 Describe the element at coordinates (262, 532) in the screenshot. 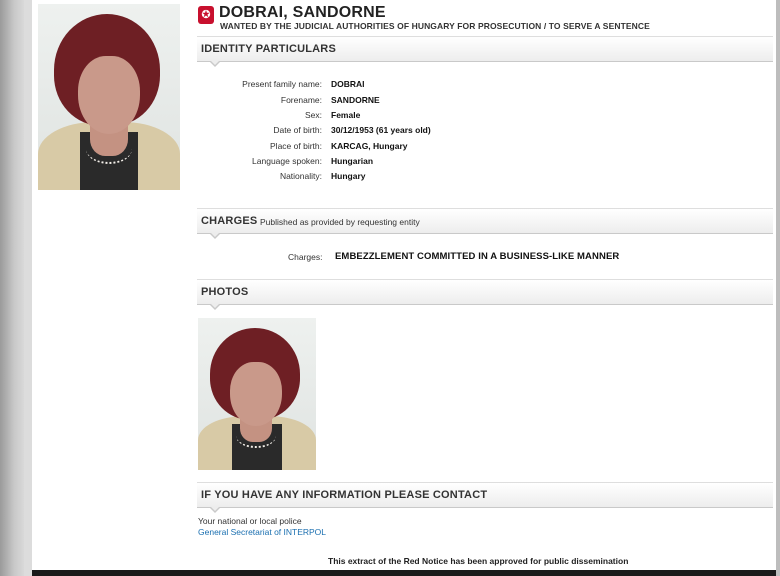

I see `interpol-contact-link: General Secretariat of INTERPOL` at that location.